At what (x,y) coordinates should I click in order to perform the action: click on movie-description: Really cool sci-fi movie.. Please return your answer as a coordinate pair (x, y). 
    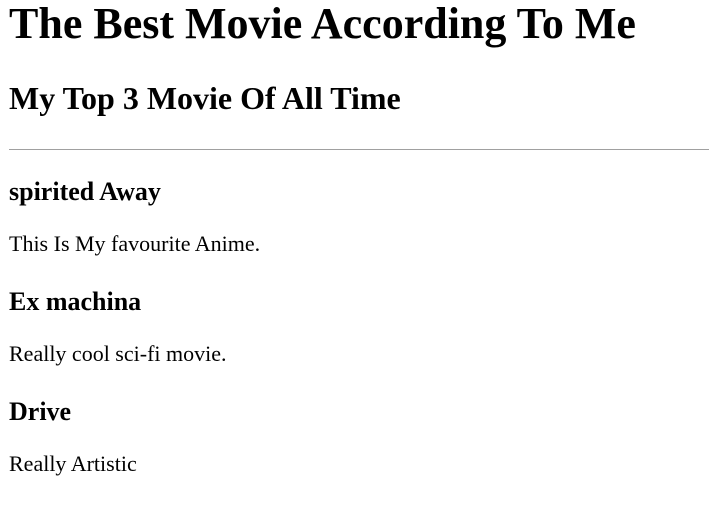
    Looking at the image, I should click on (118, 353).